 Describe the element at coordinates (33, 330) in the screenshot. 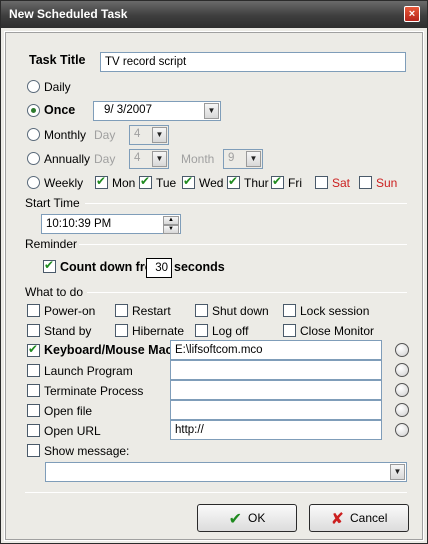

I see `standby-checkbox` at that location.